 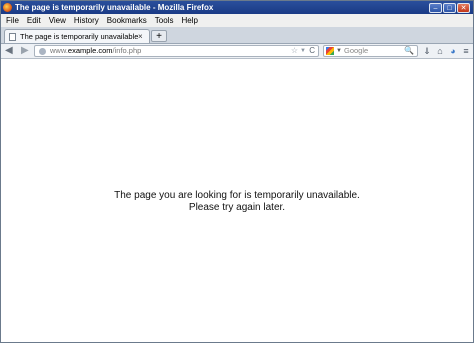 What do you see at coordinates (57, 20) in the screenshot?
I see `menu-view: View` at bounding box center [57, 20].